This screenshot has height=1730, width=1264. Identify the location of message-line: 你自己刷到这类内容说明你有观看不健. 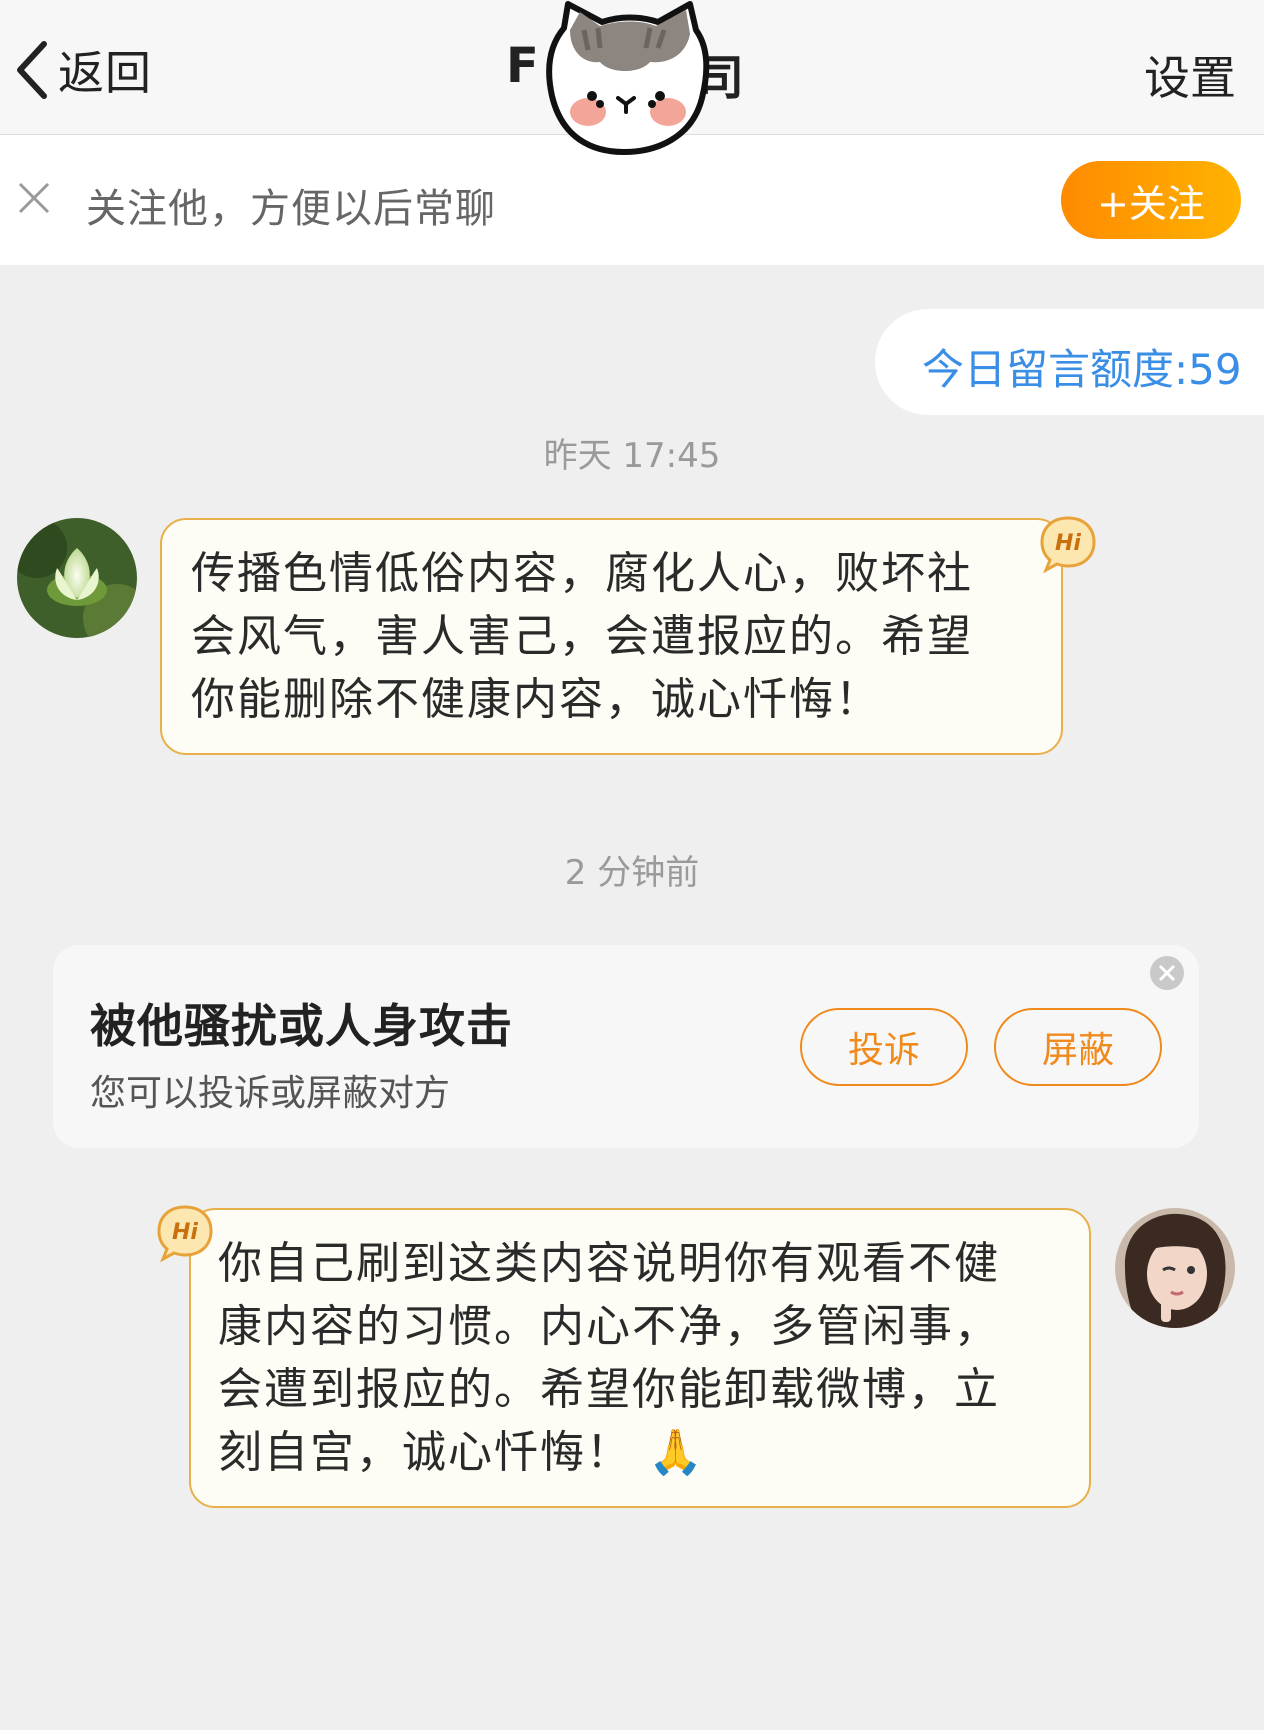
(609, 1263).